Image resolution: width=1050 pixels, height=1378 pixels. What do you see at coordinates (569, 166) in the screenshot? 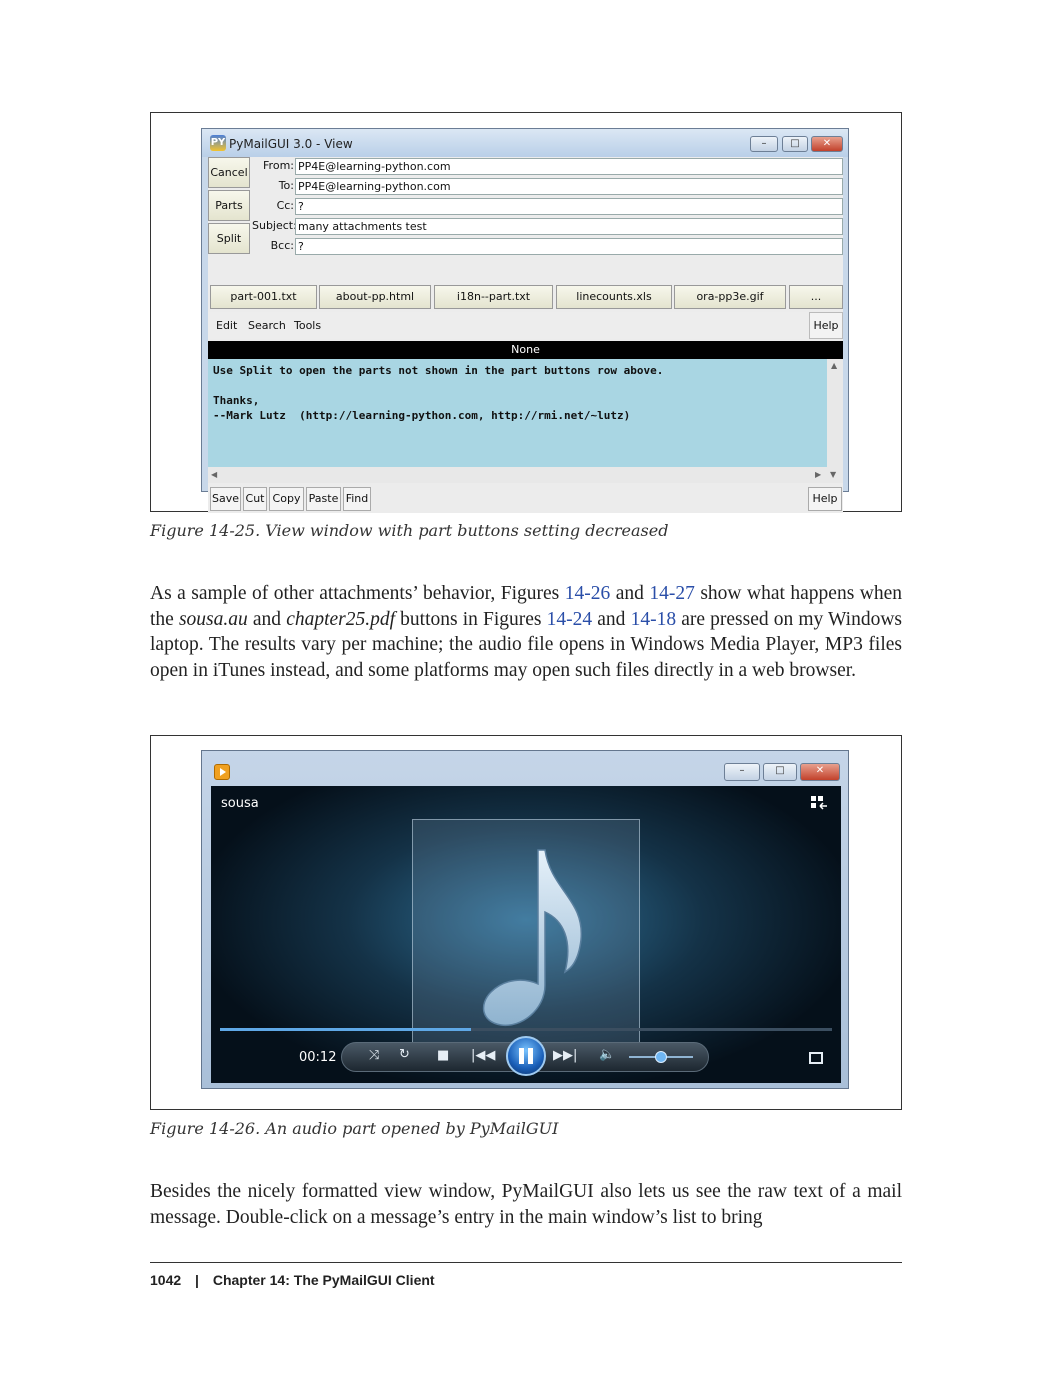
I see `from-field: PP4E@learning-python.com` at bounding box center [569, 166].